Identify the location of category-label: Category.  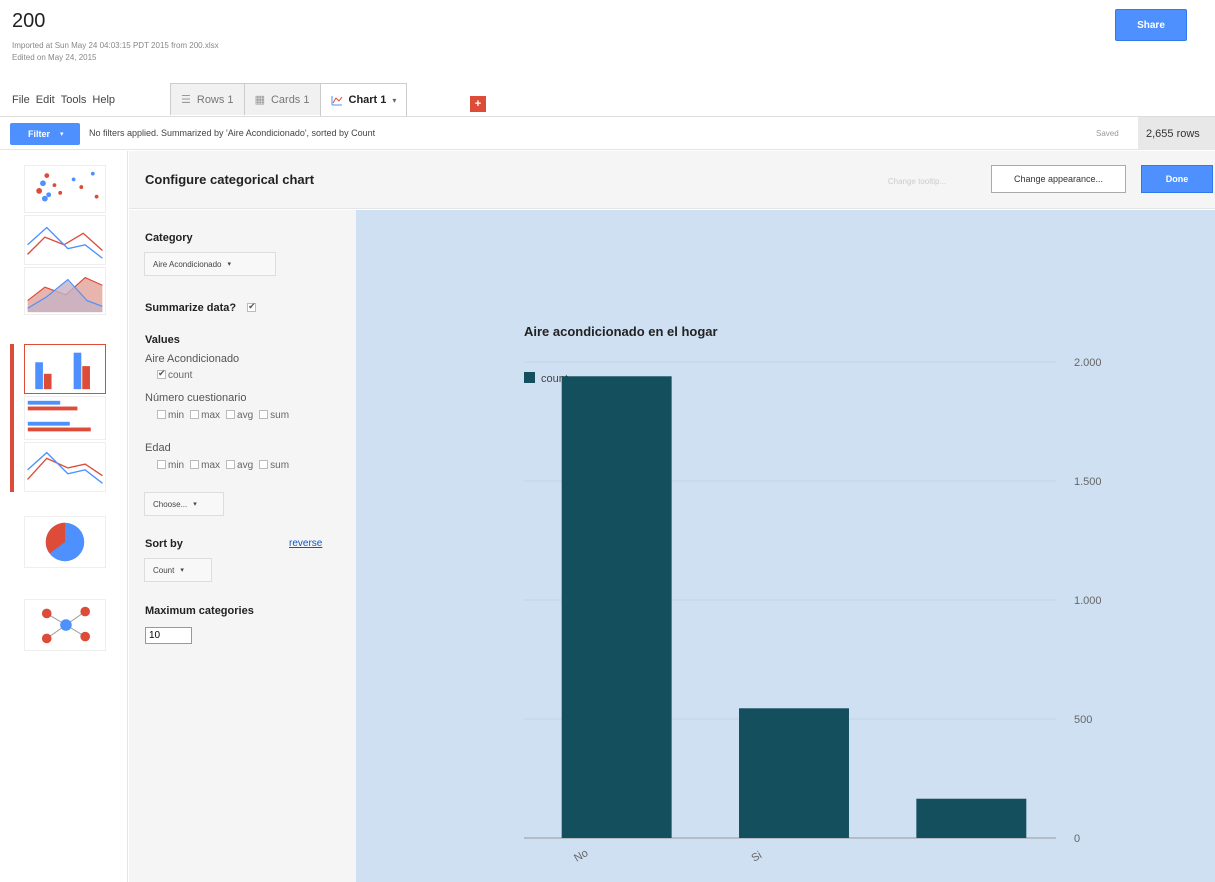
(169, 238).